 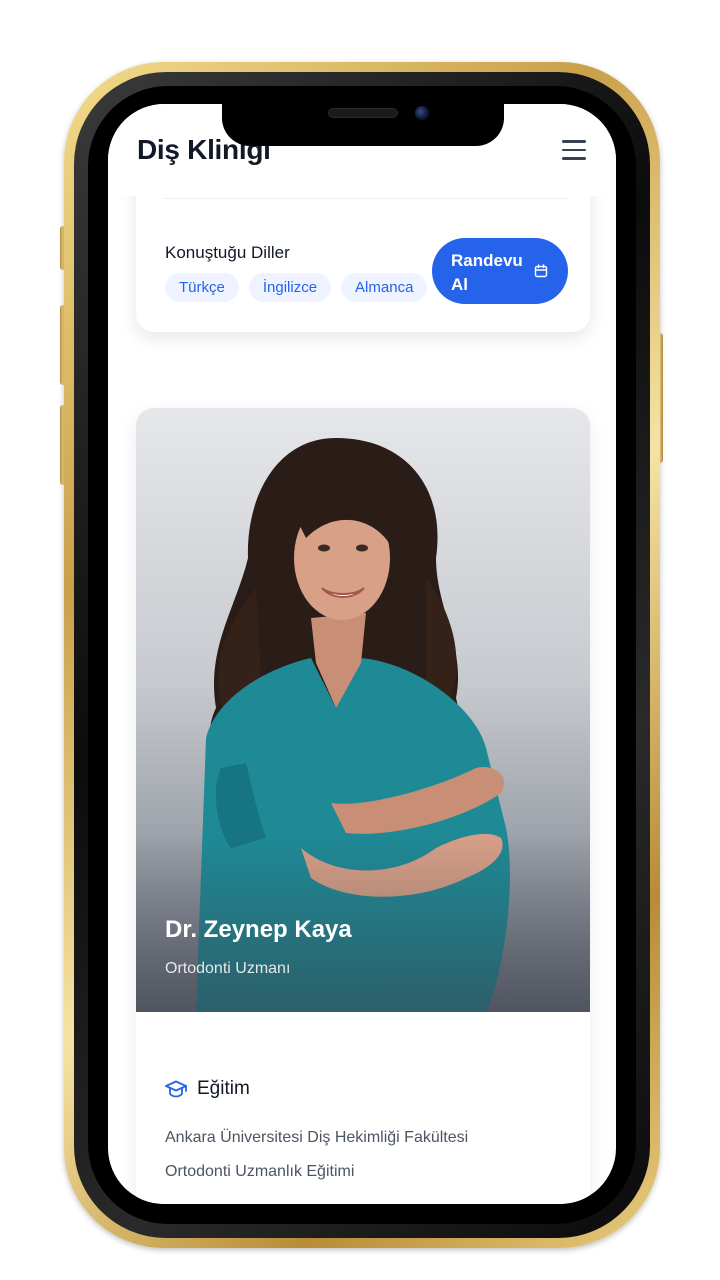 What do you see at coordinates (258, 929) in the screenshot?
I see `doctor-name: Dr. Zeynep Kaya` at bounding box center [258, 929].